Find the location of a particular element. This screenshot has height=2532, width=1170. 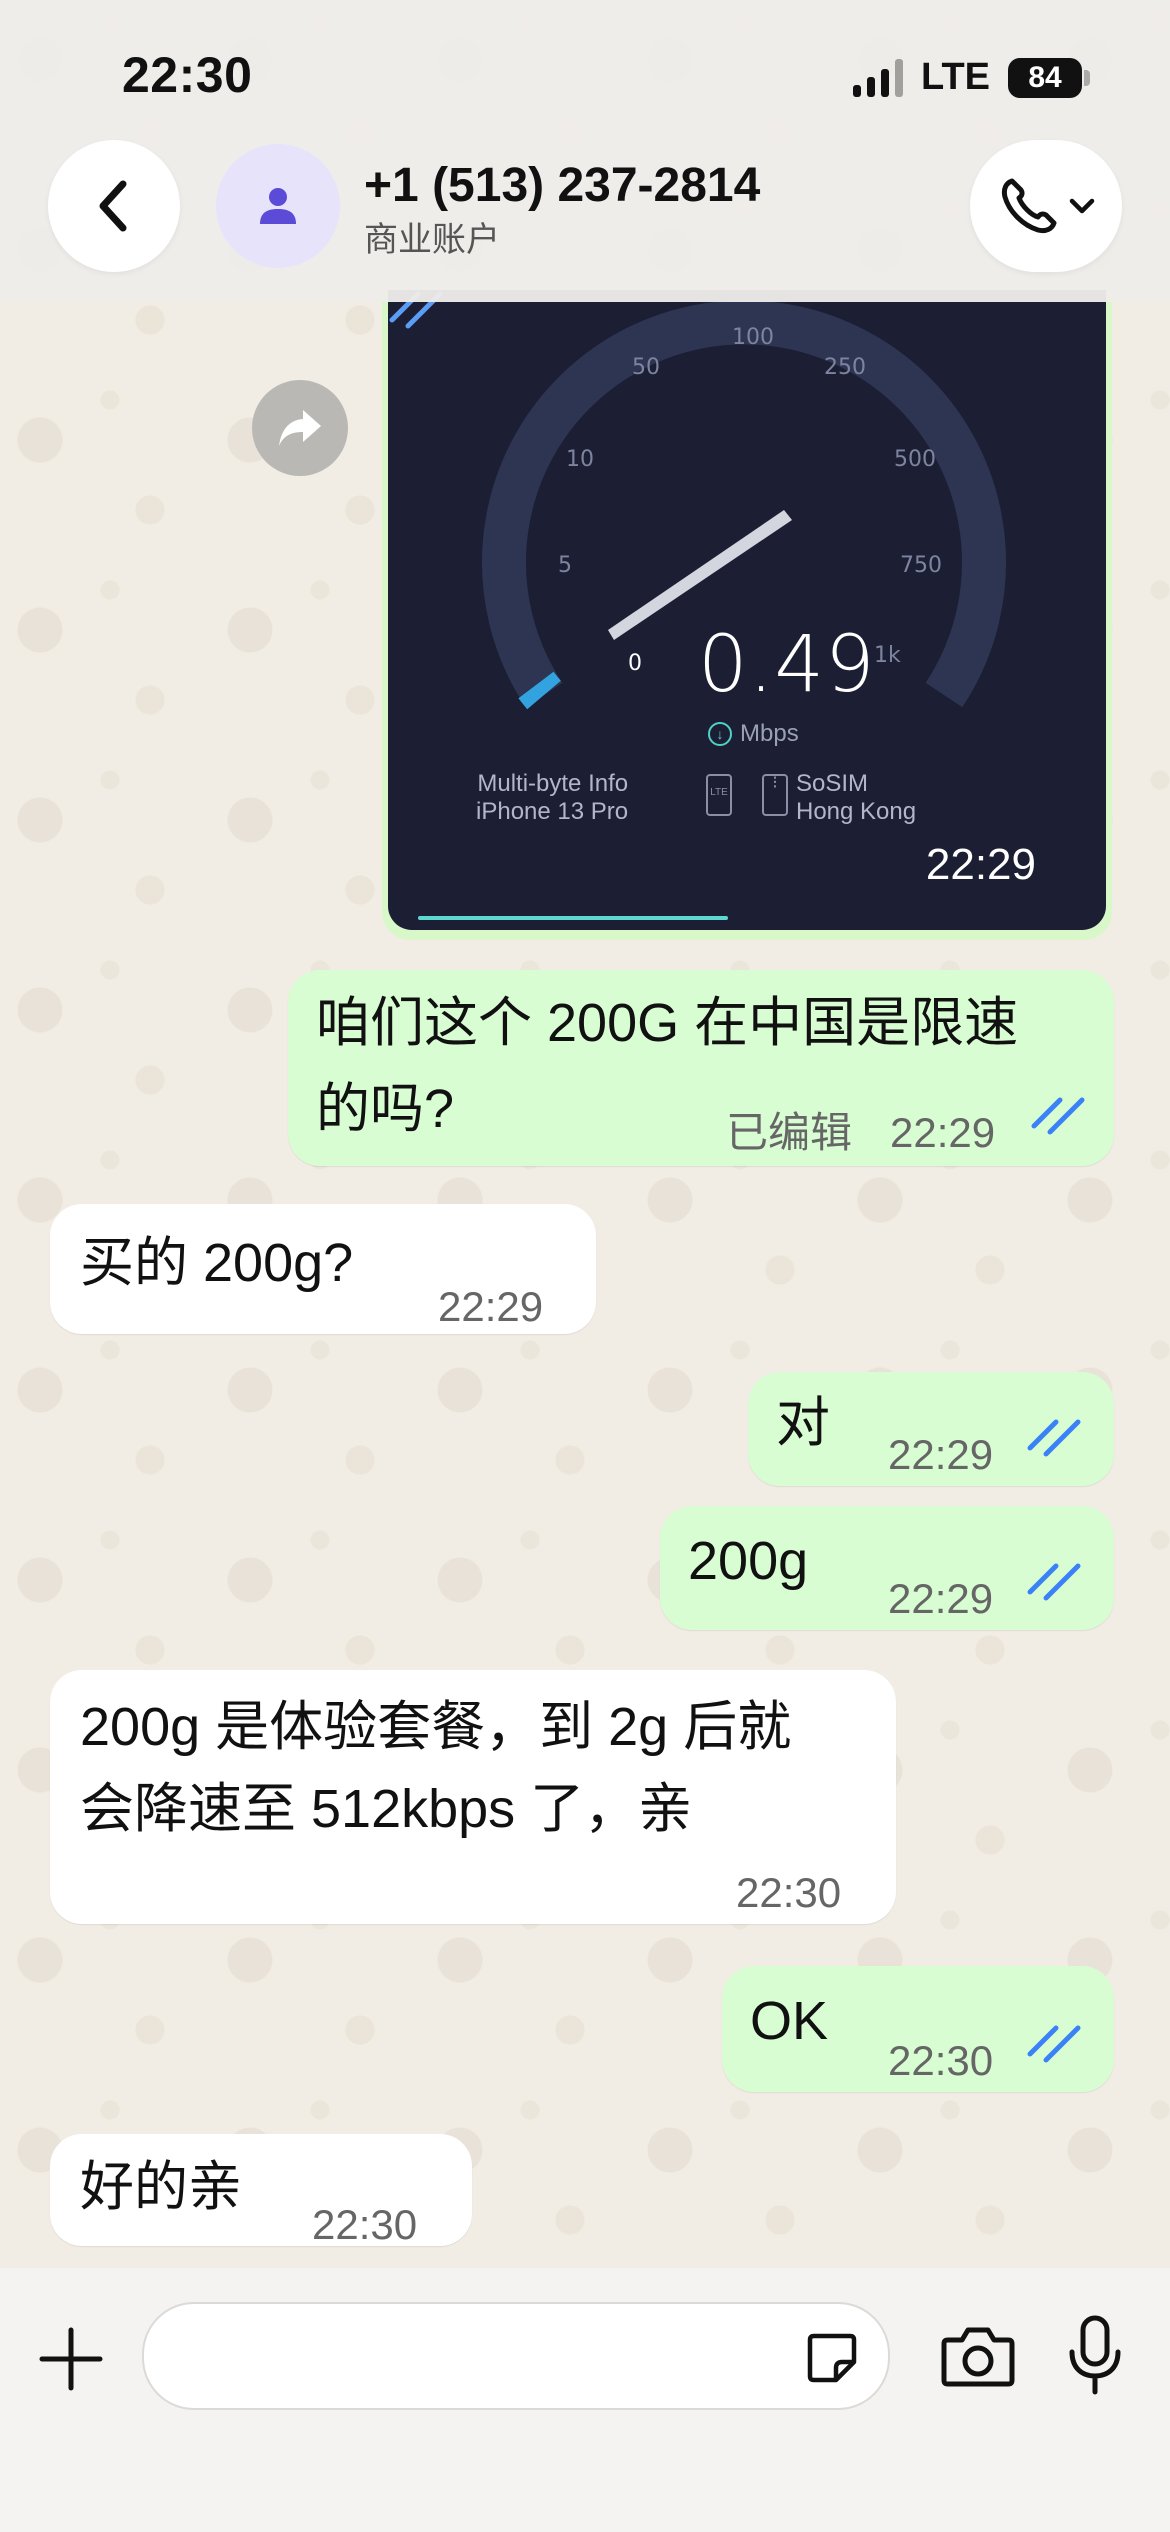

gauge-label-0: 0 is located at coordinates (635, 663).